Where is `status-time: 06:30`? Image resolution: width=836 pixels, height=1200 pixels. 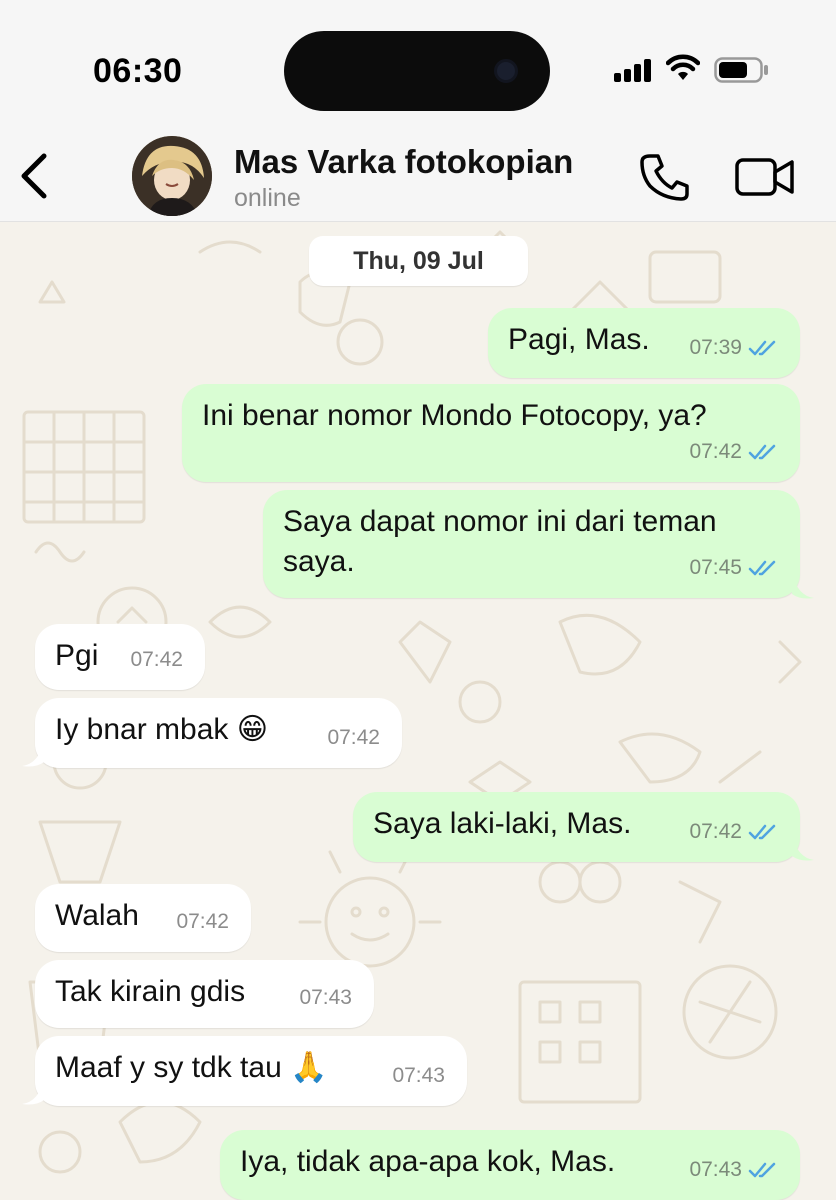 status-time: 06:30 is located at coordinates (138, 71).